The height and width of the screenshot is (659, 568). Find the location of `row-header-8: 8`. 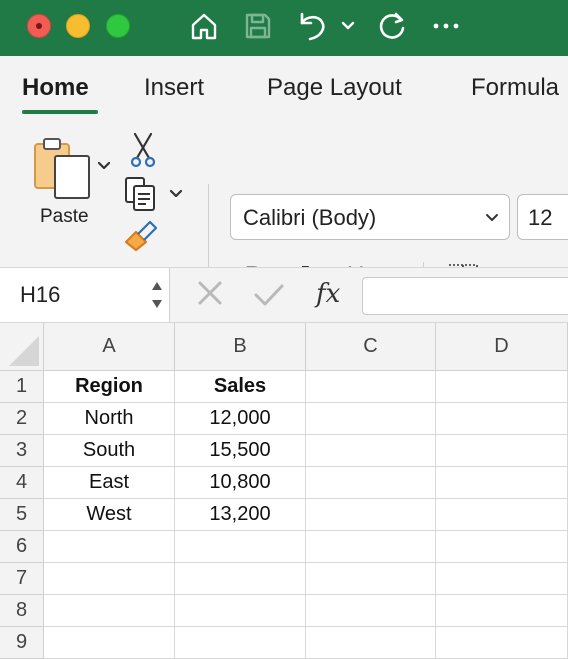

row-header-8: 8 is located at coordinates (22, 611).